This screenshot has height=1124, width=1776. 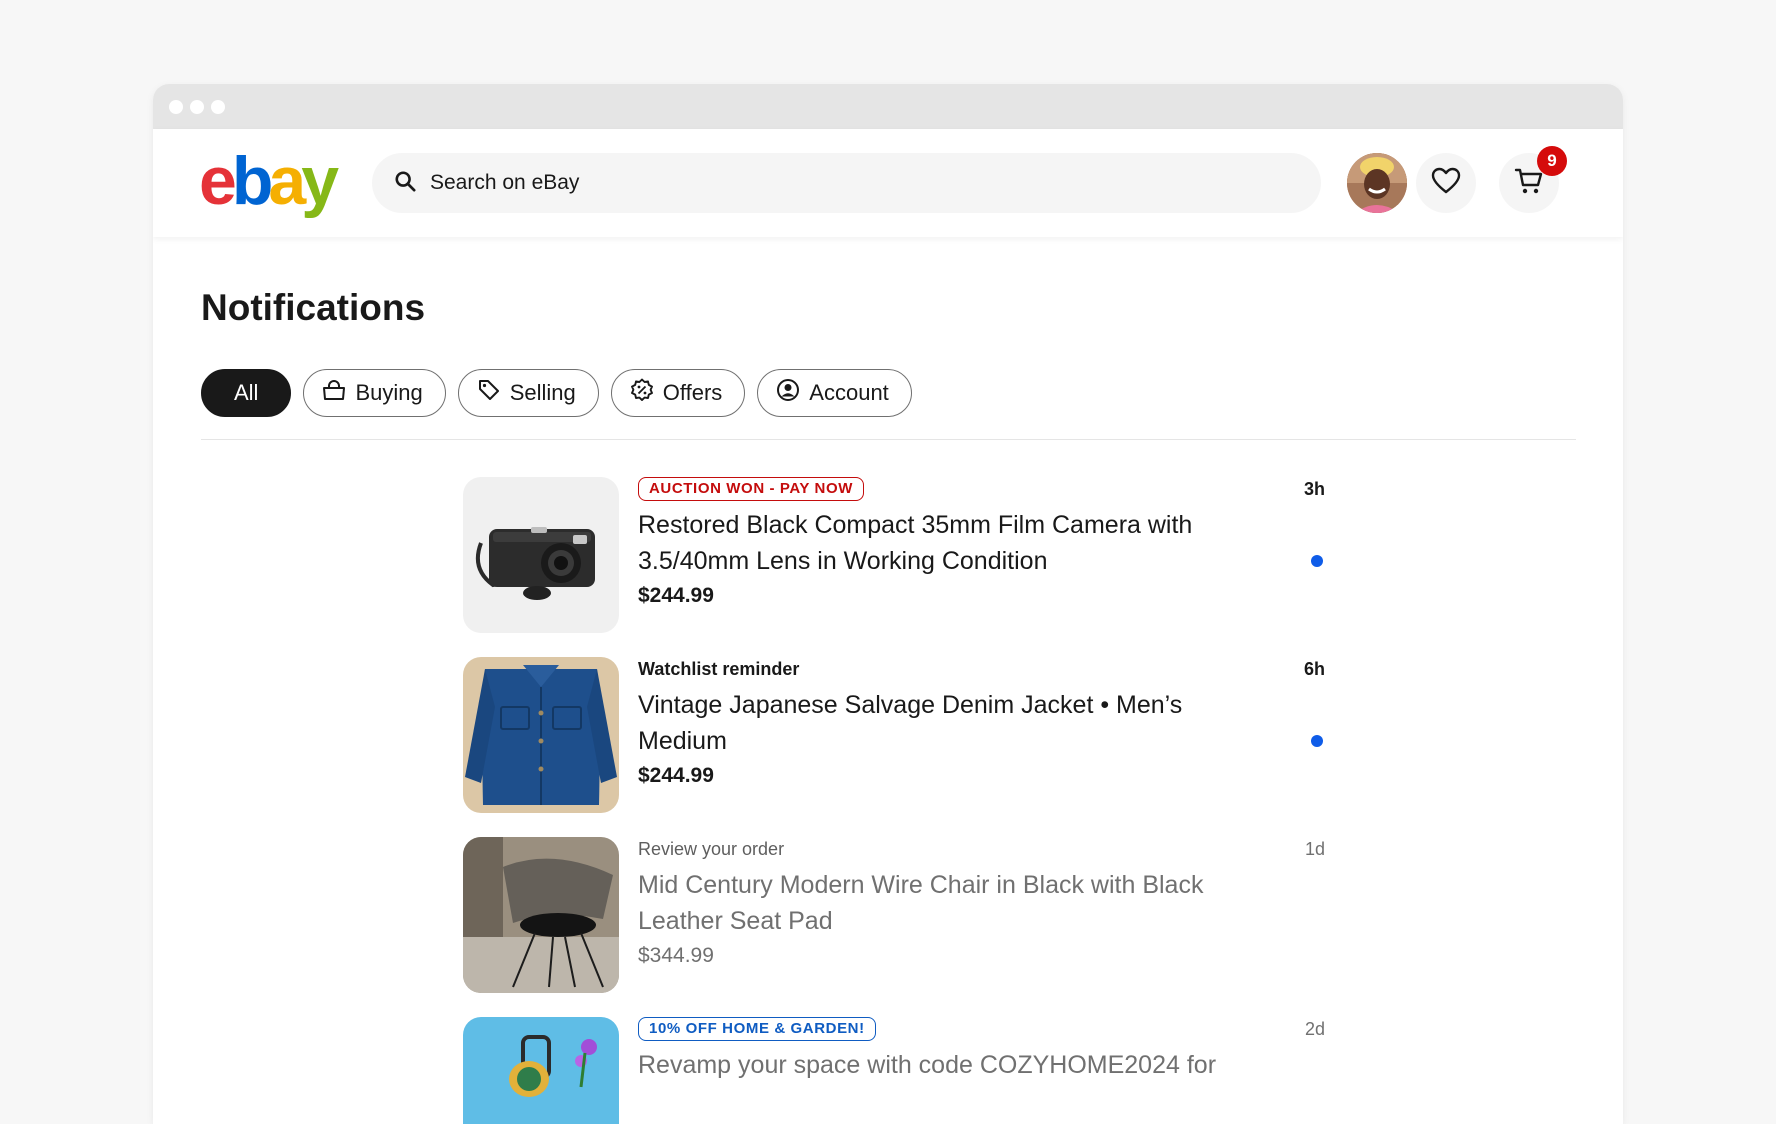 I want to click on site-header: ebay 9, so click(x=888, y=183).